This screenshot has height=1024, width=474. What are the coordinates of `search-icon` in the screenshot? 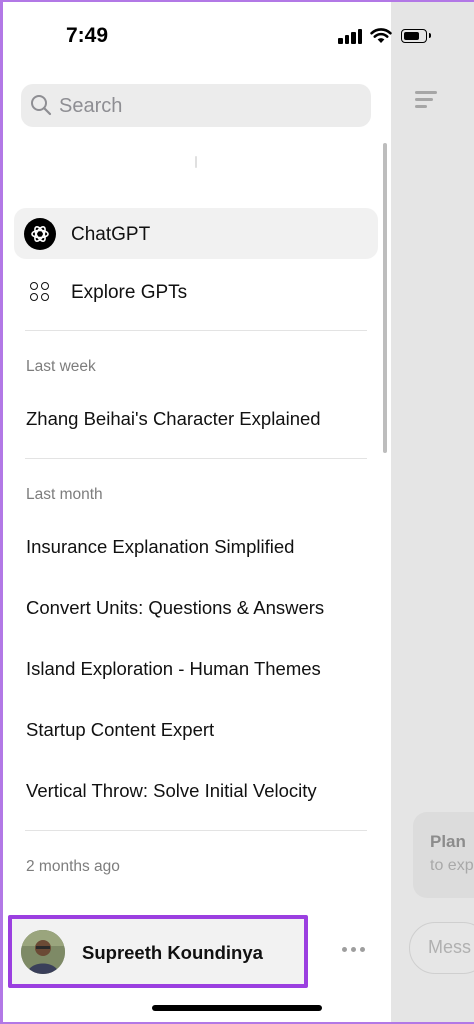 It's located at (41, 105).